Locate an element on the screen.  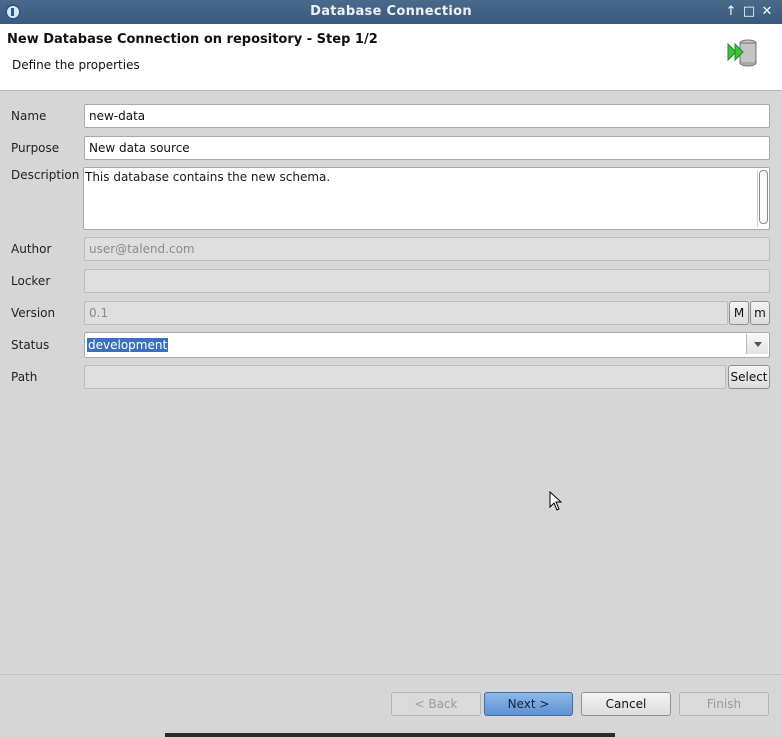
back-button: < Back is located at coordinates (436, 704).